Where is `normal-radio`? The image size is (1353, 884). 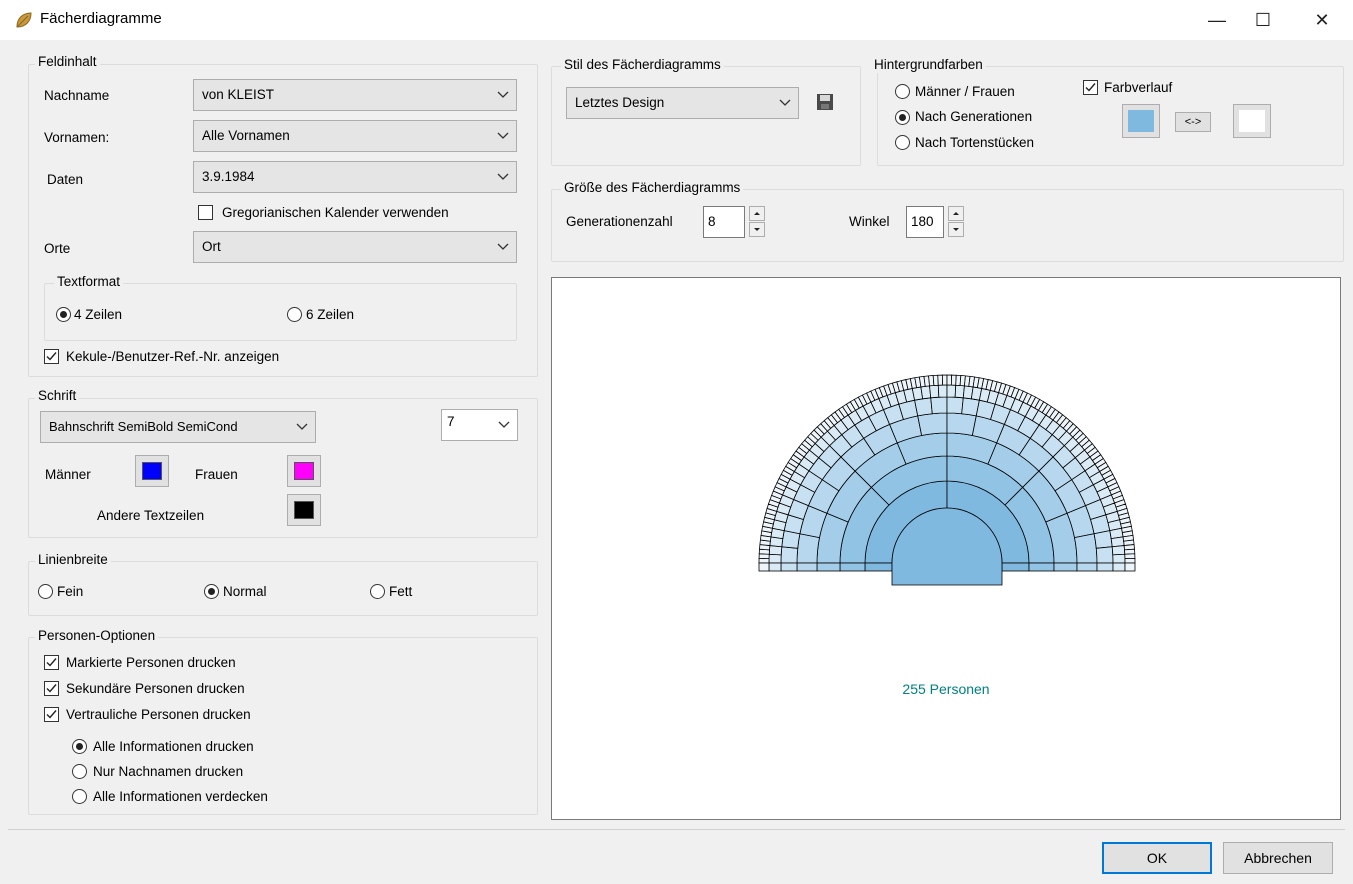 normal-radio is located at coordinates (211, 591).